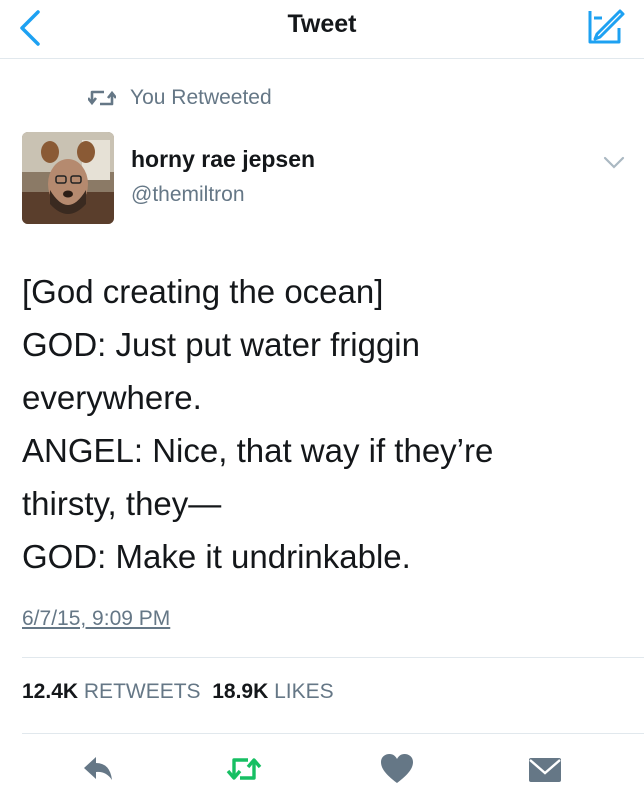 This screenshot has width=644, height=808. What do you see at coordinates (605, 27) in the screenshot?
I see `compose-icon` at bounding box center [605, 27].